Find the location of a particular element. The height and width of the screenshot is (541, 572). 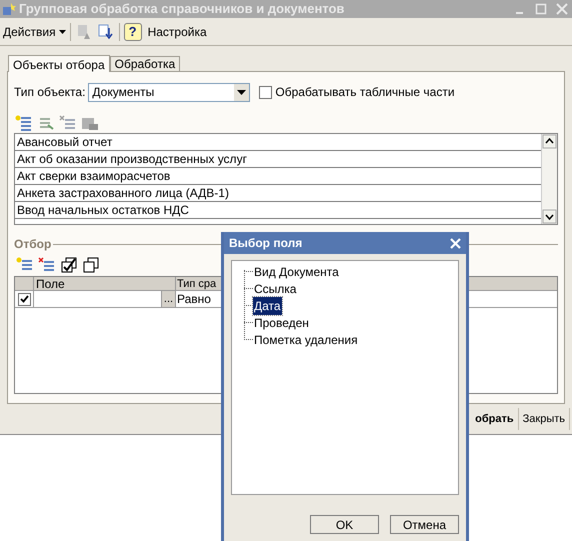

tree-item: Пометка удаления is located at coordinates (306, 339).